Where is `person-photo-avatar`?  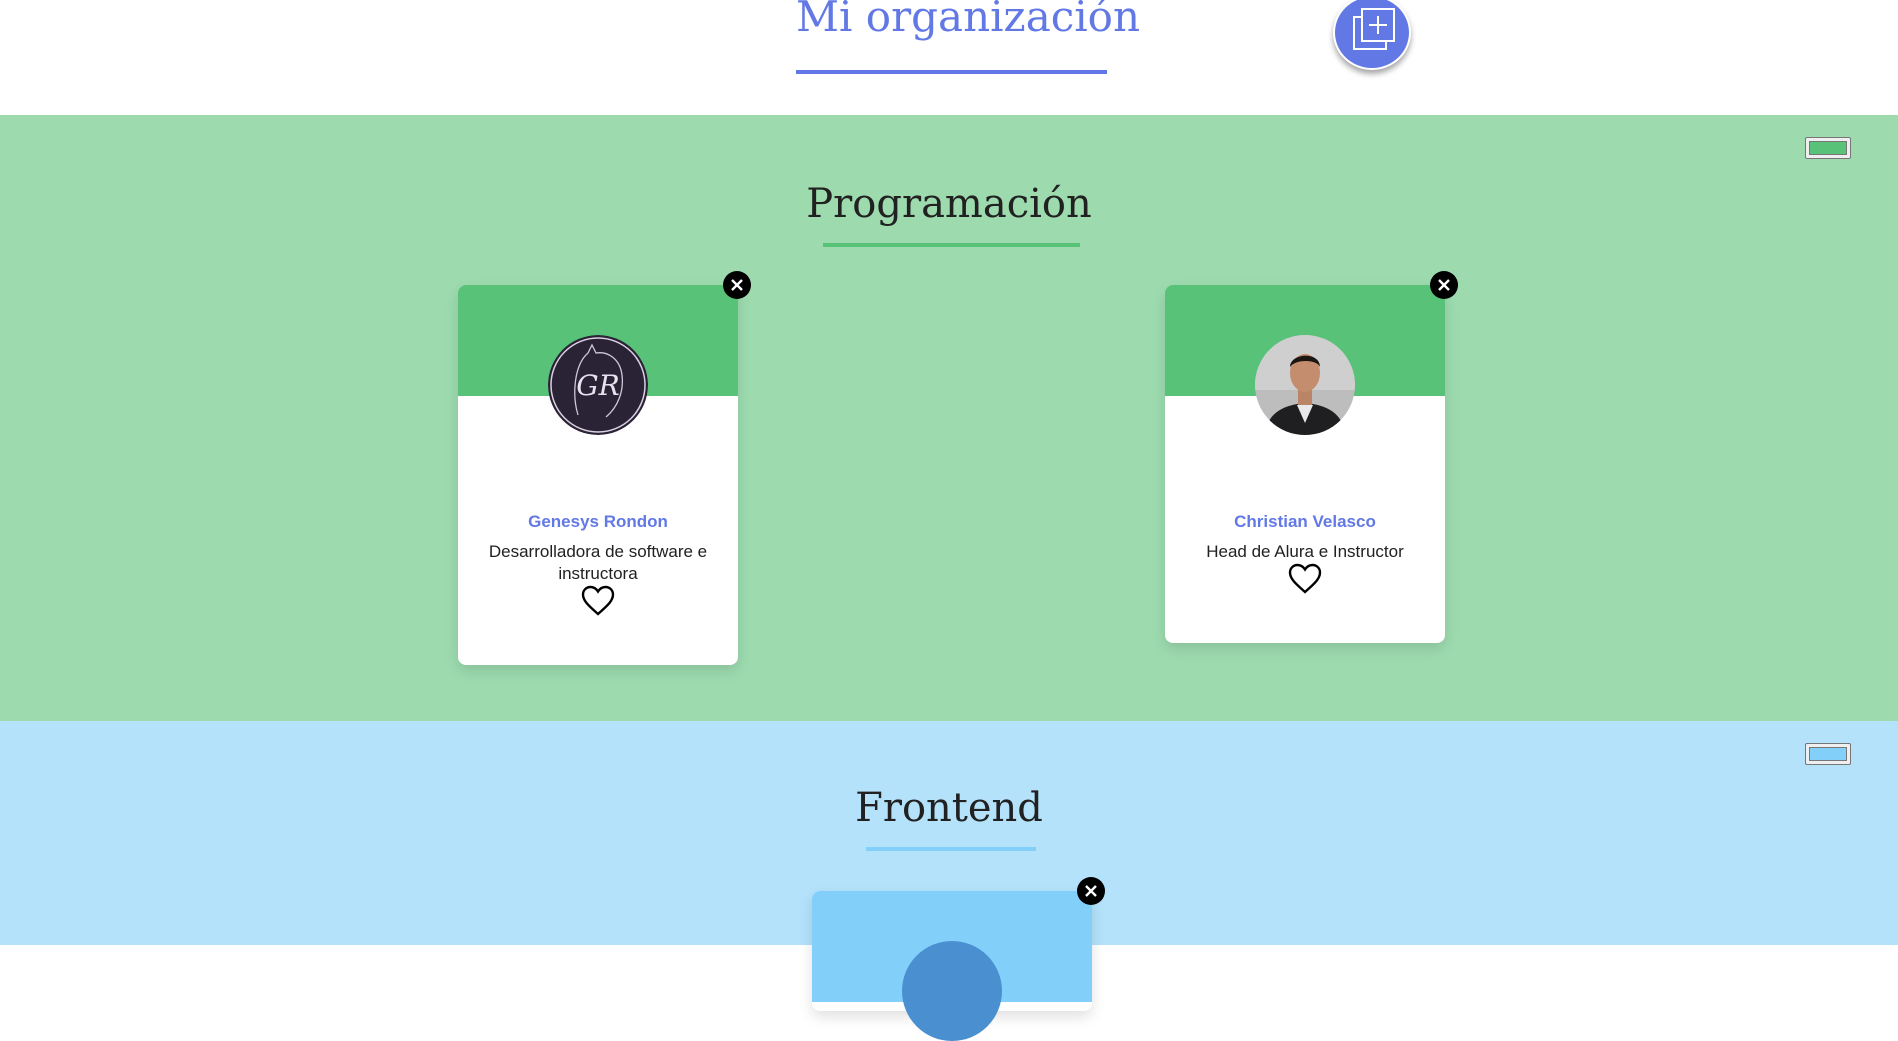
person-photo-avatar is located at coordinates (1305, 385).